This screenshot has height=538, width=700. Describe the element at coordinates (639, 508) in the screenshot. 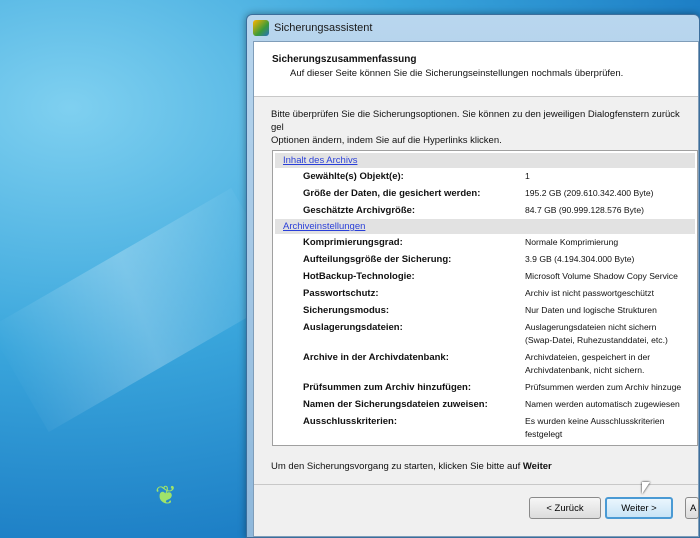

I see `next-button: Weiter >` at that location.